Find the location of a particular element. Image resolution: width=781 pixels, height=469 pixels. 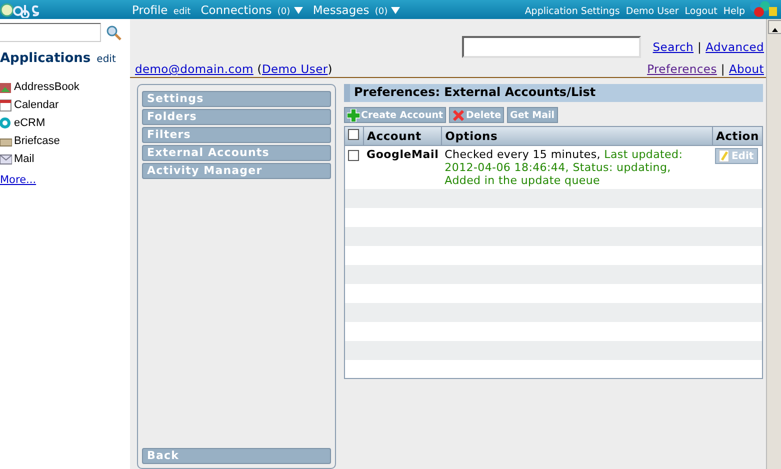

edit-link: edit is located at coordinates (106, 59).